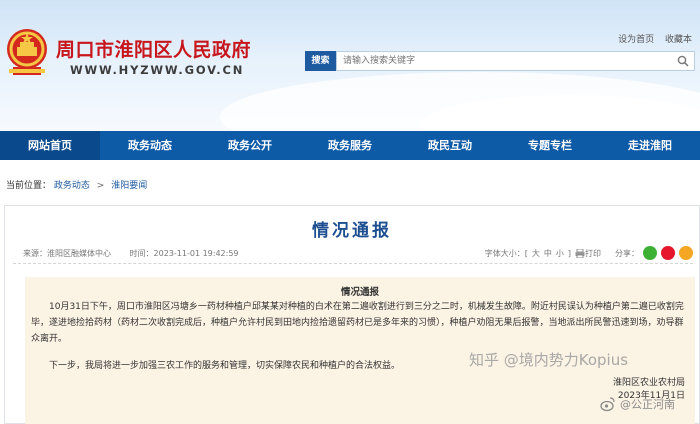 This screenshot has width=700, height=424. I want to click on font-size-label: 字体大小：, so click(504, 253).